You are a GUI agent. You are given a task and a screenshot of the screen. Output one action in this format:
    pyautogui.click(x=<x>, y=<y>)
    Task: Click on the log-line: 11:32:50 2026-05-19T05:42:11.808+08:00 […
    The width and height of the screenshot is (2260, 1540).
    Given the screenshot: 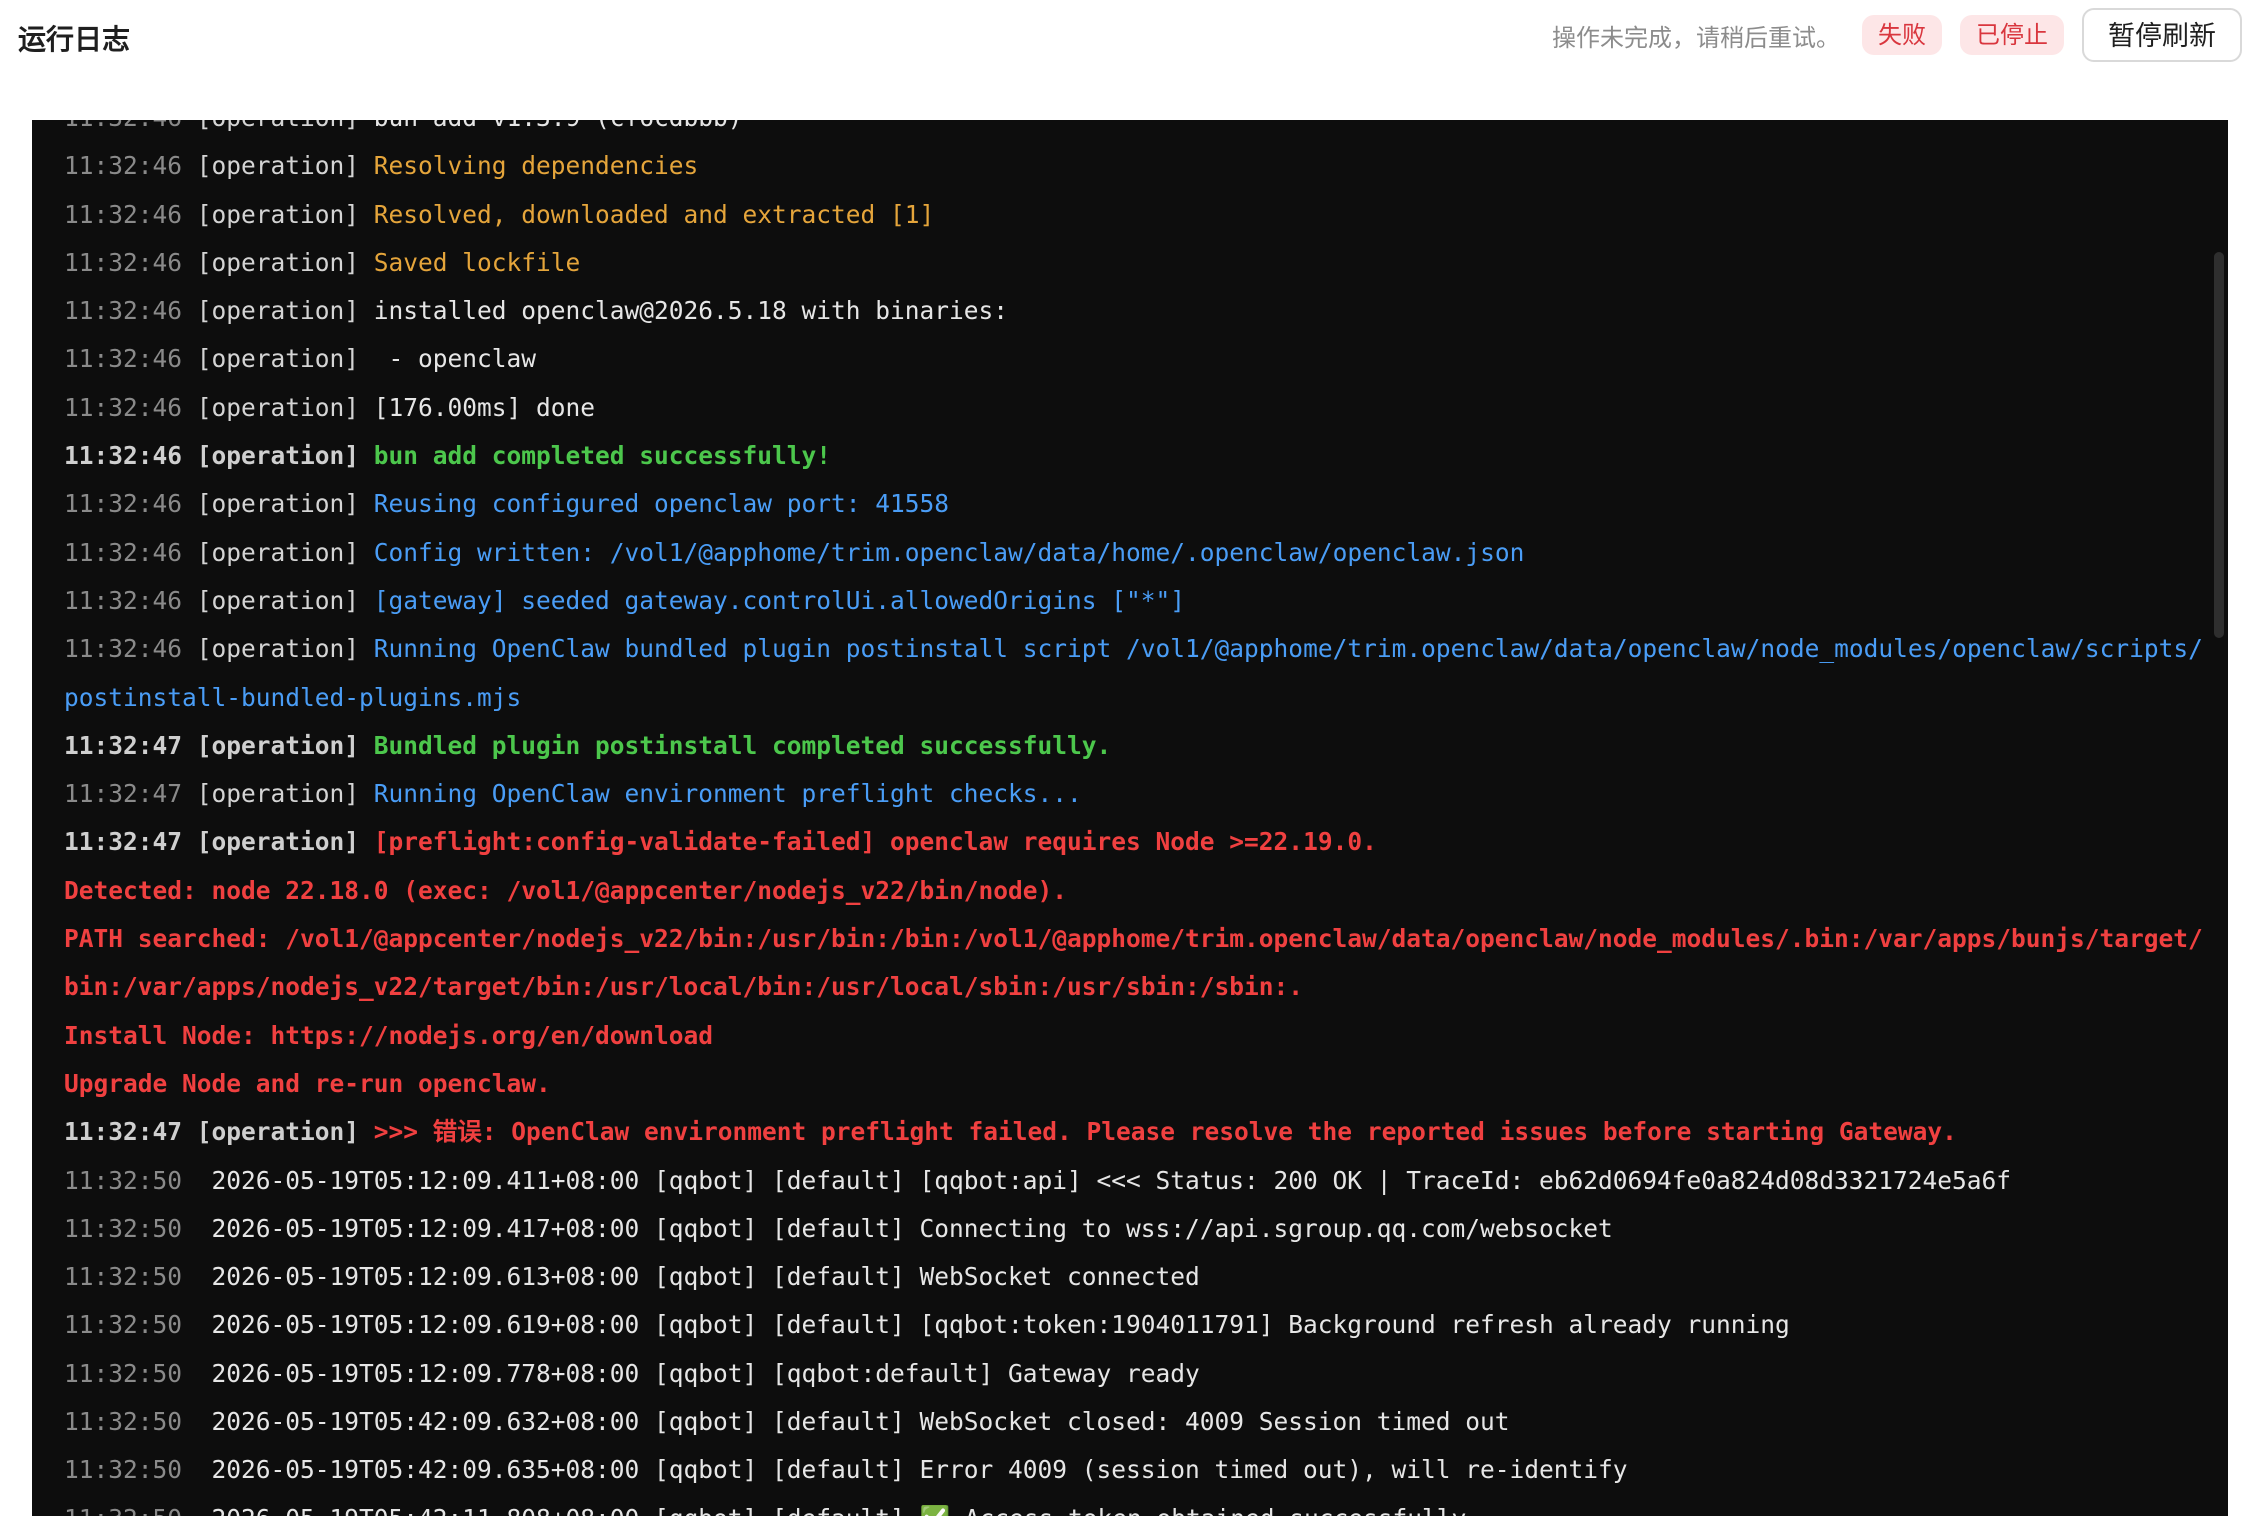 What is the action you would take?
    pyautogui.click(x=1139, y=1505)
    